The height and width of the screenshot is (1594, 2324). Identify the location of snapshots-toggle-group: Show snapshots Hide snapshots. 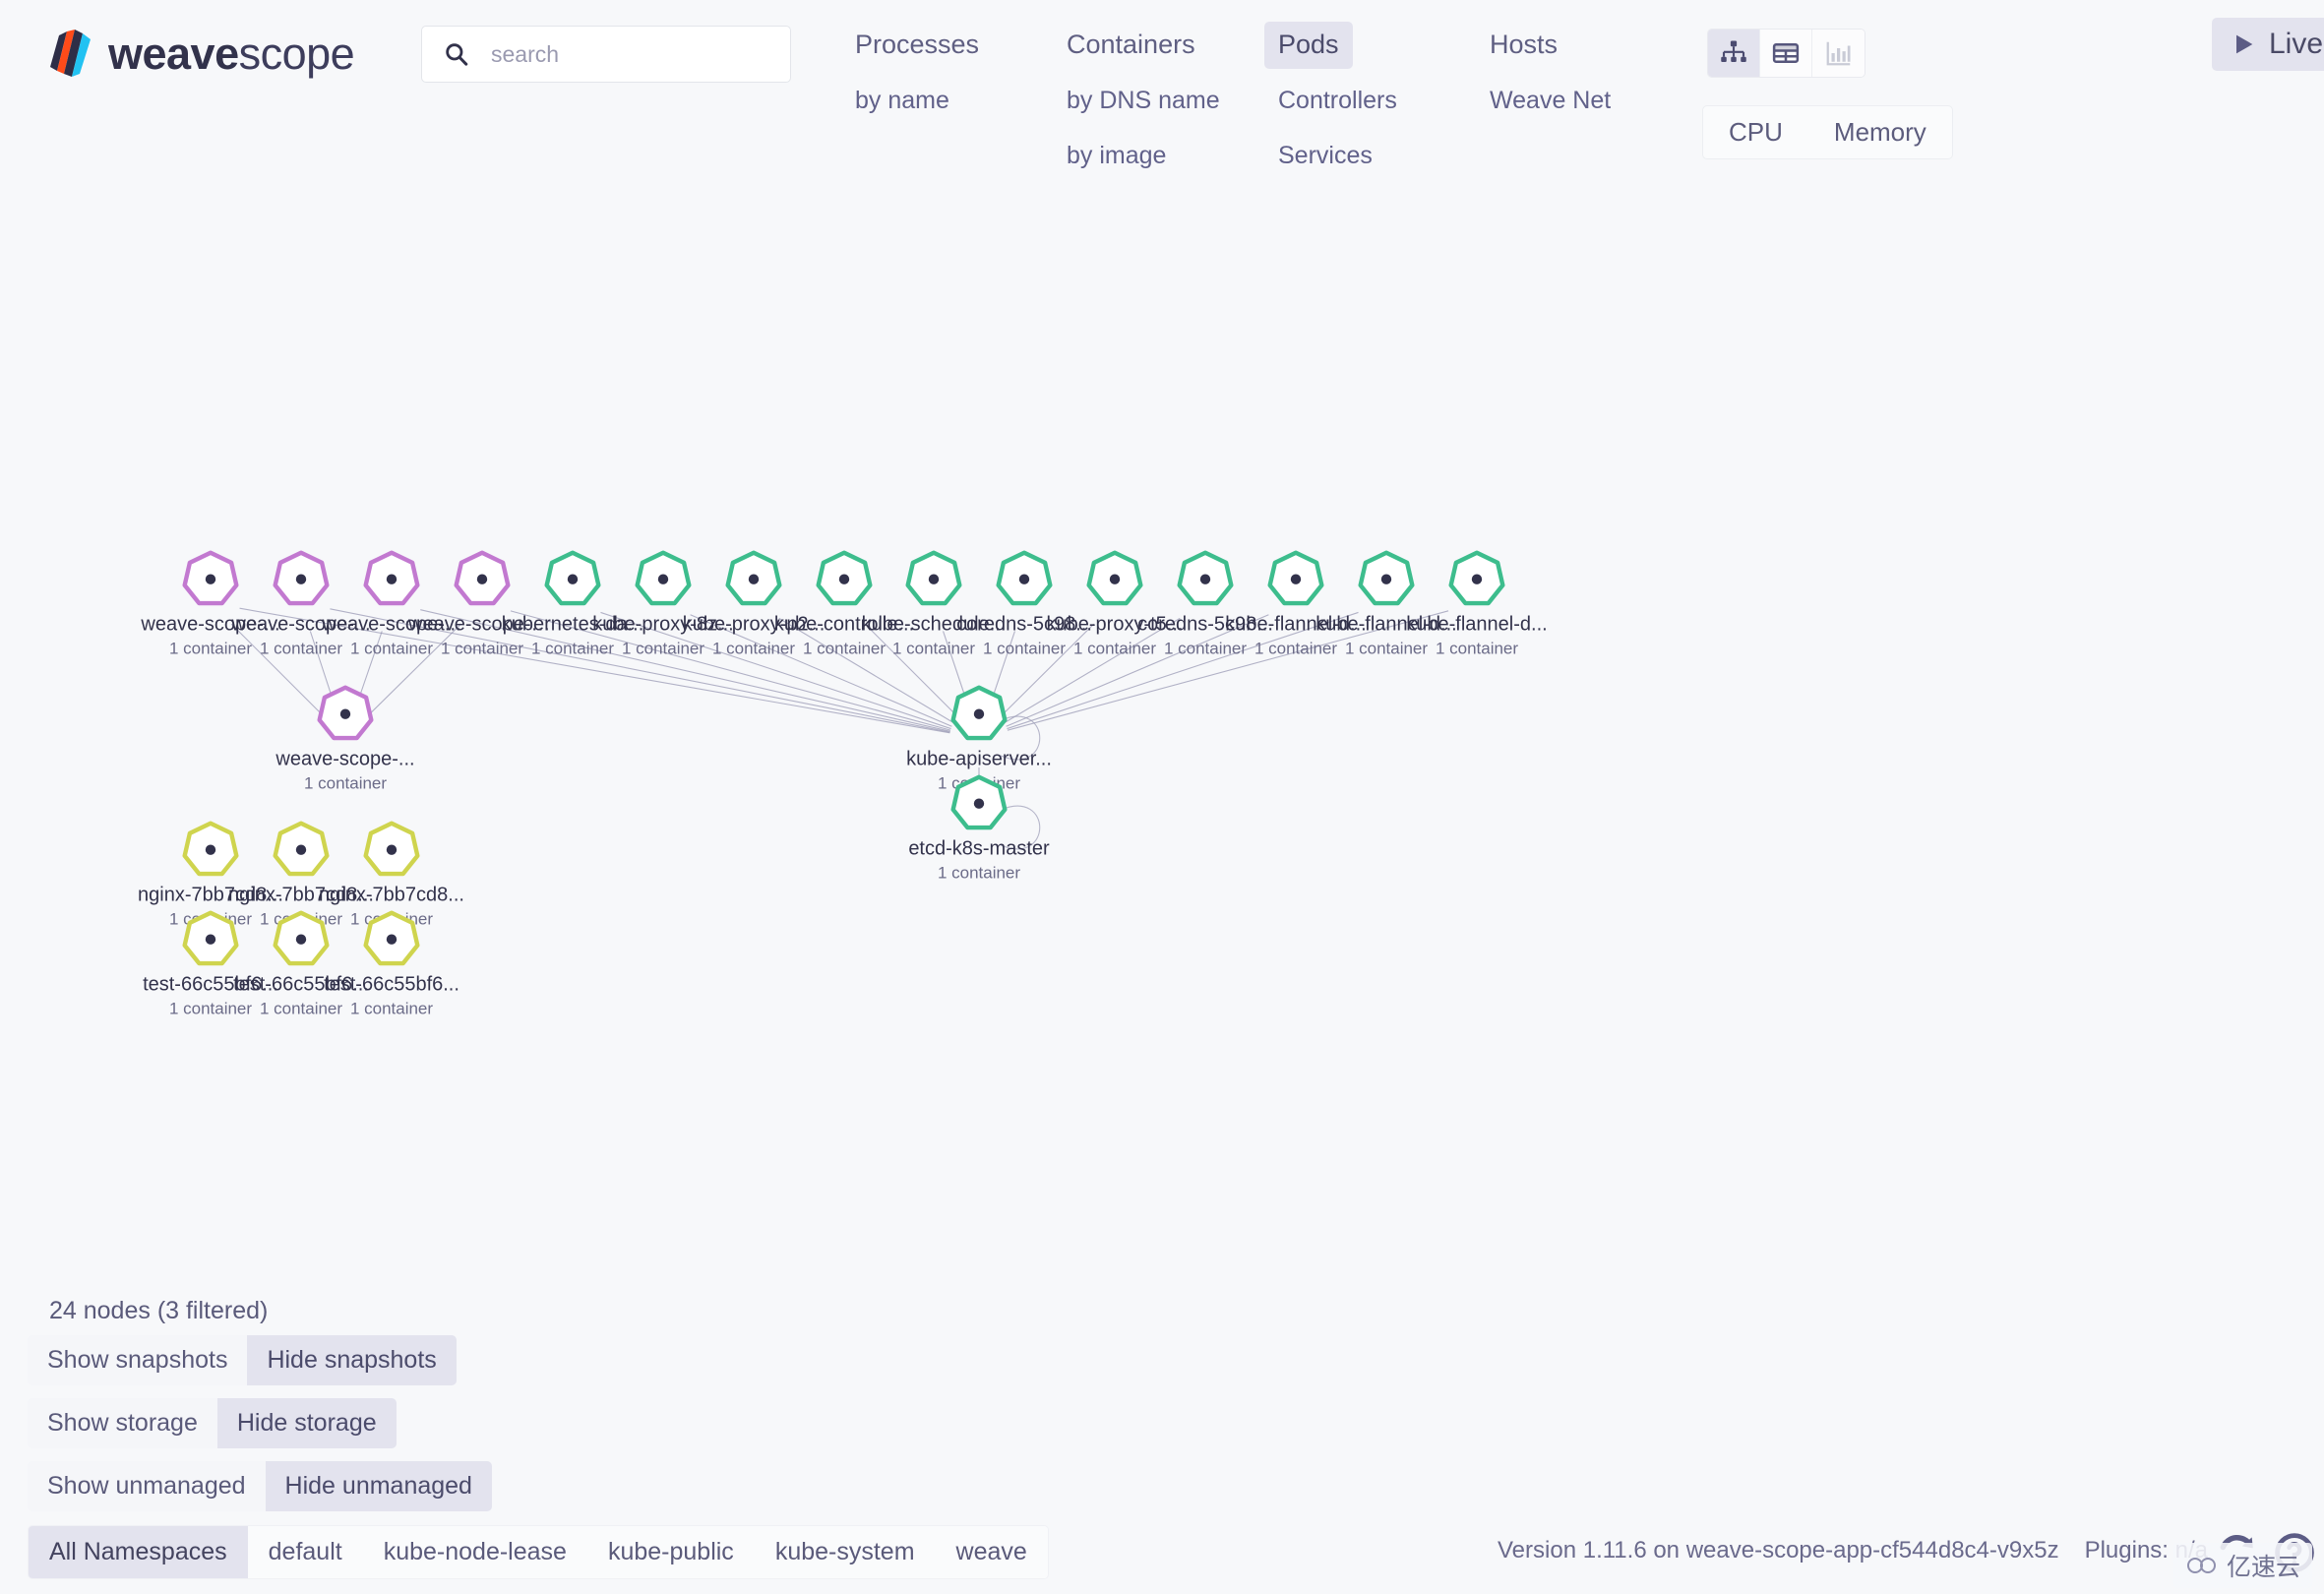
(242, 1360).